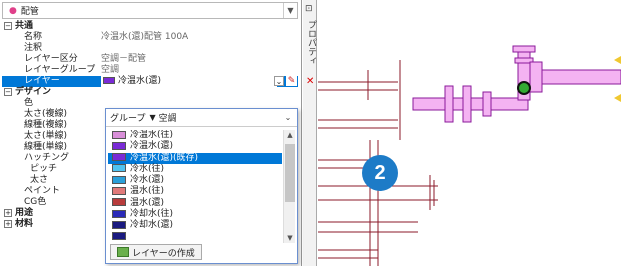  What do you see at coordinates (46, 136) in the screenshot?
I see `property-label: 太さ(単線)` at bounding box center [46, 136].